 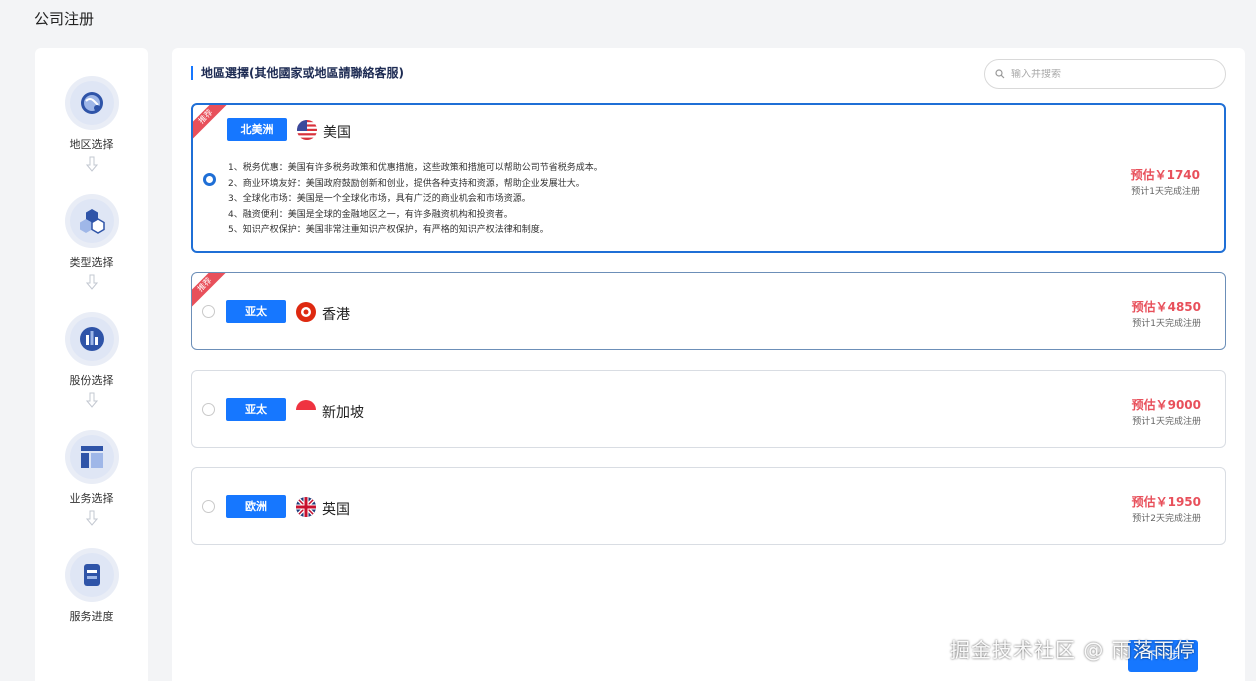 I want to click on area-tag: 北美洲, so click(x=257, y=129).